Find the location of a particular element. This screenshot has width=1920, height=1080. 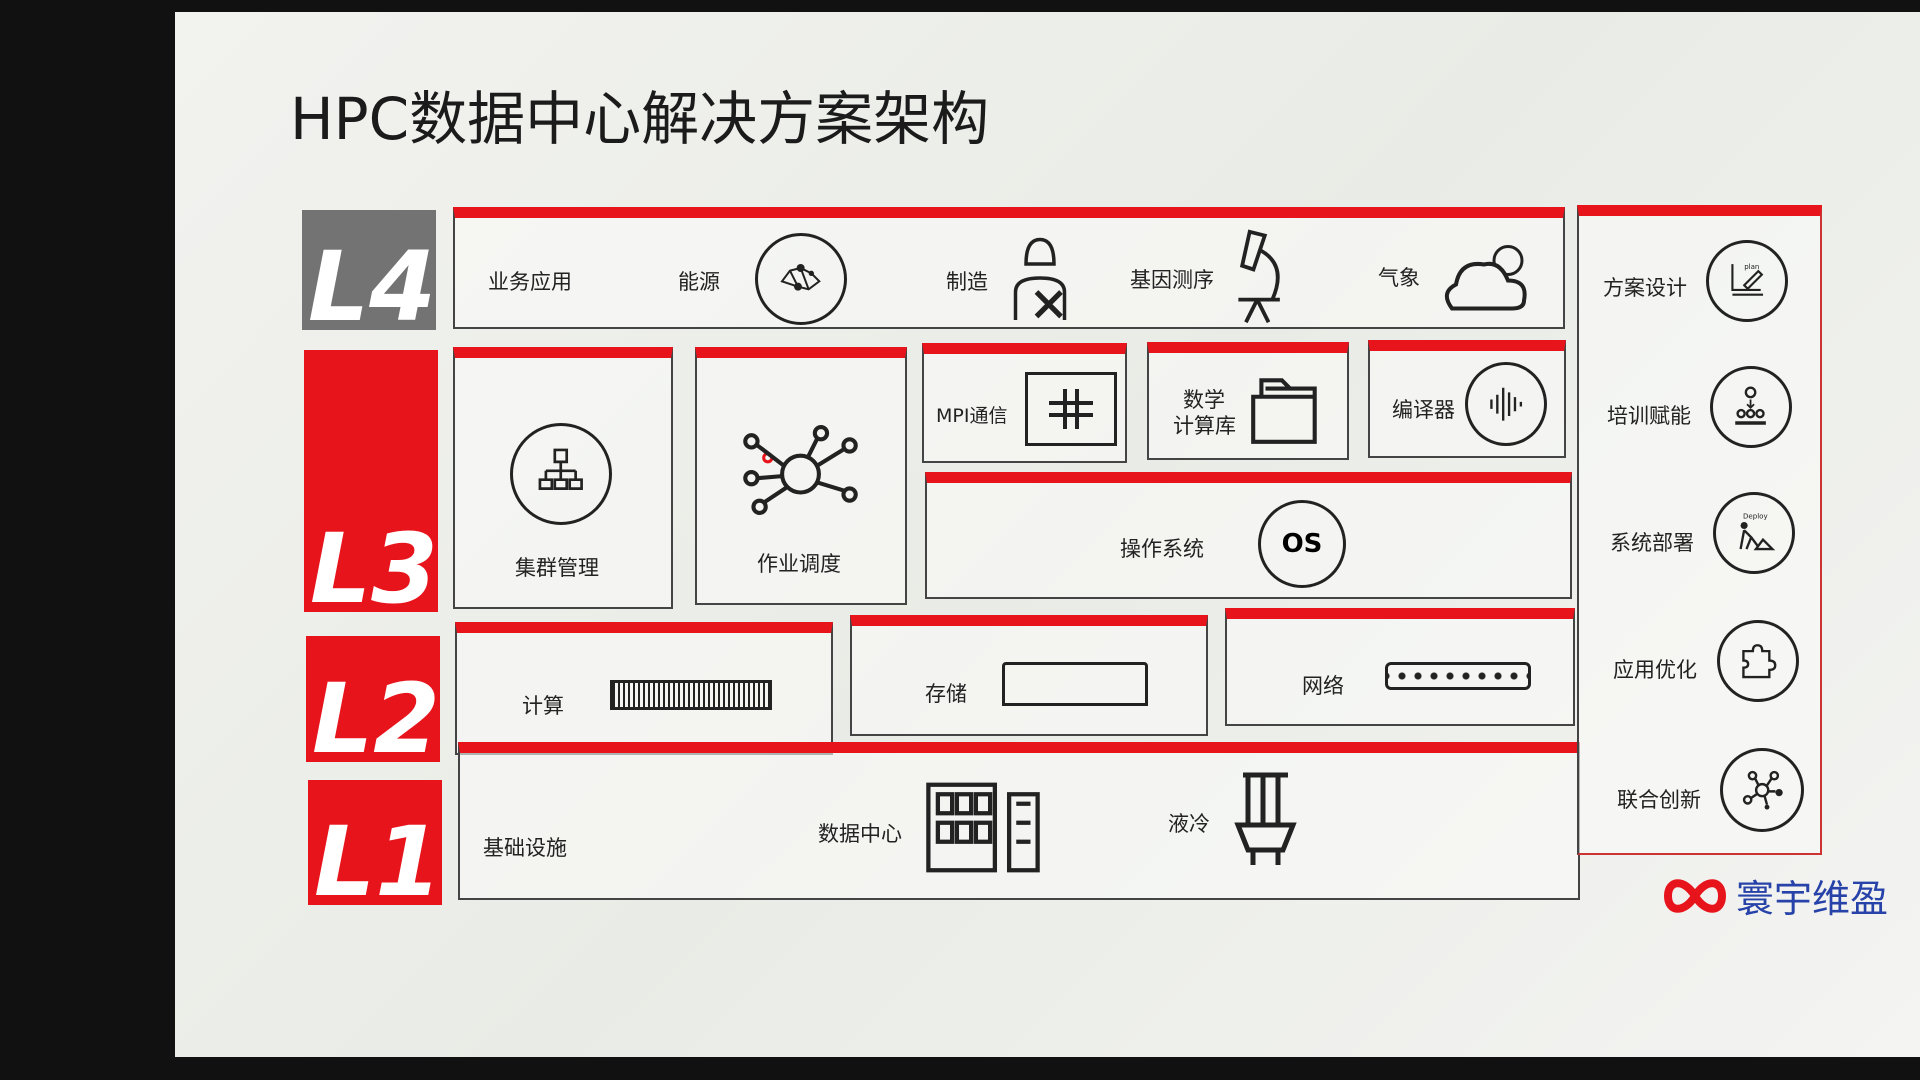

network-label: 网络 is located at coordinates (1323, 686).